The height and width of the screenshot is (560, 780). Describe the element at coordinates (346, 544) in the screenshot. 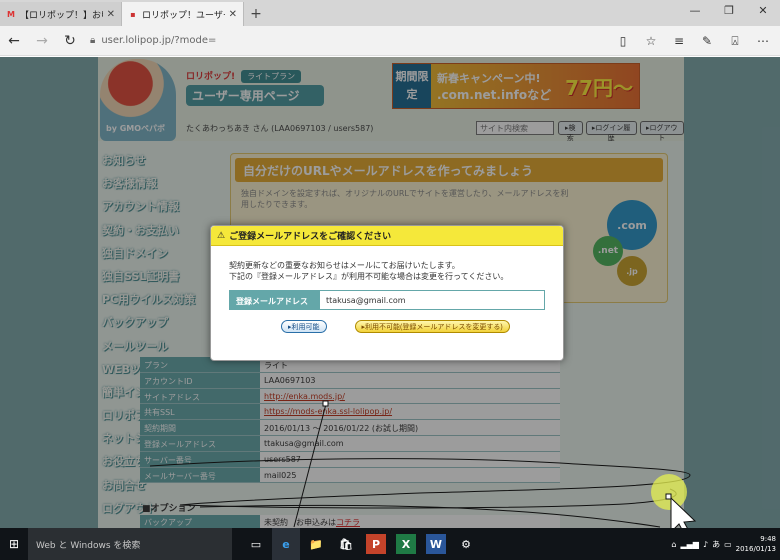

I see `store-icon: 🛍` at that location.